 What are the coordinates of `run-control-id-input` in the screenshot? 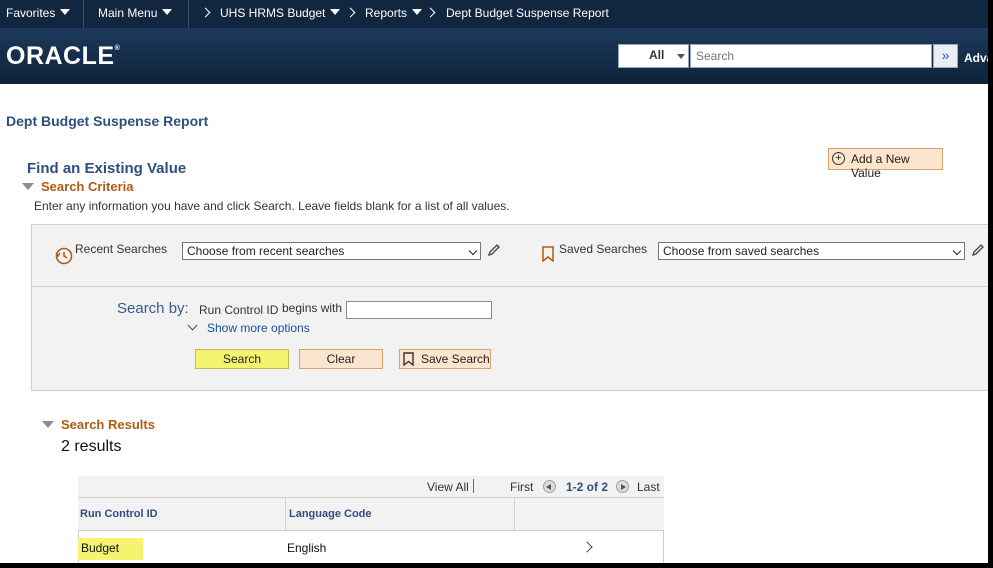 It's located at (419, 310).